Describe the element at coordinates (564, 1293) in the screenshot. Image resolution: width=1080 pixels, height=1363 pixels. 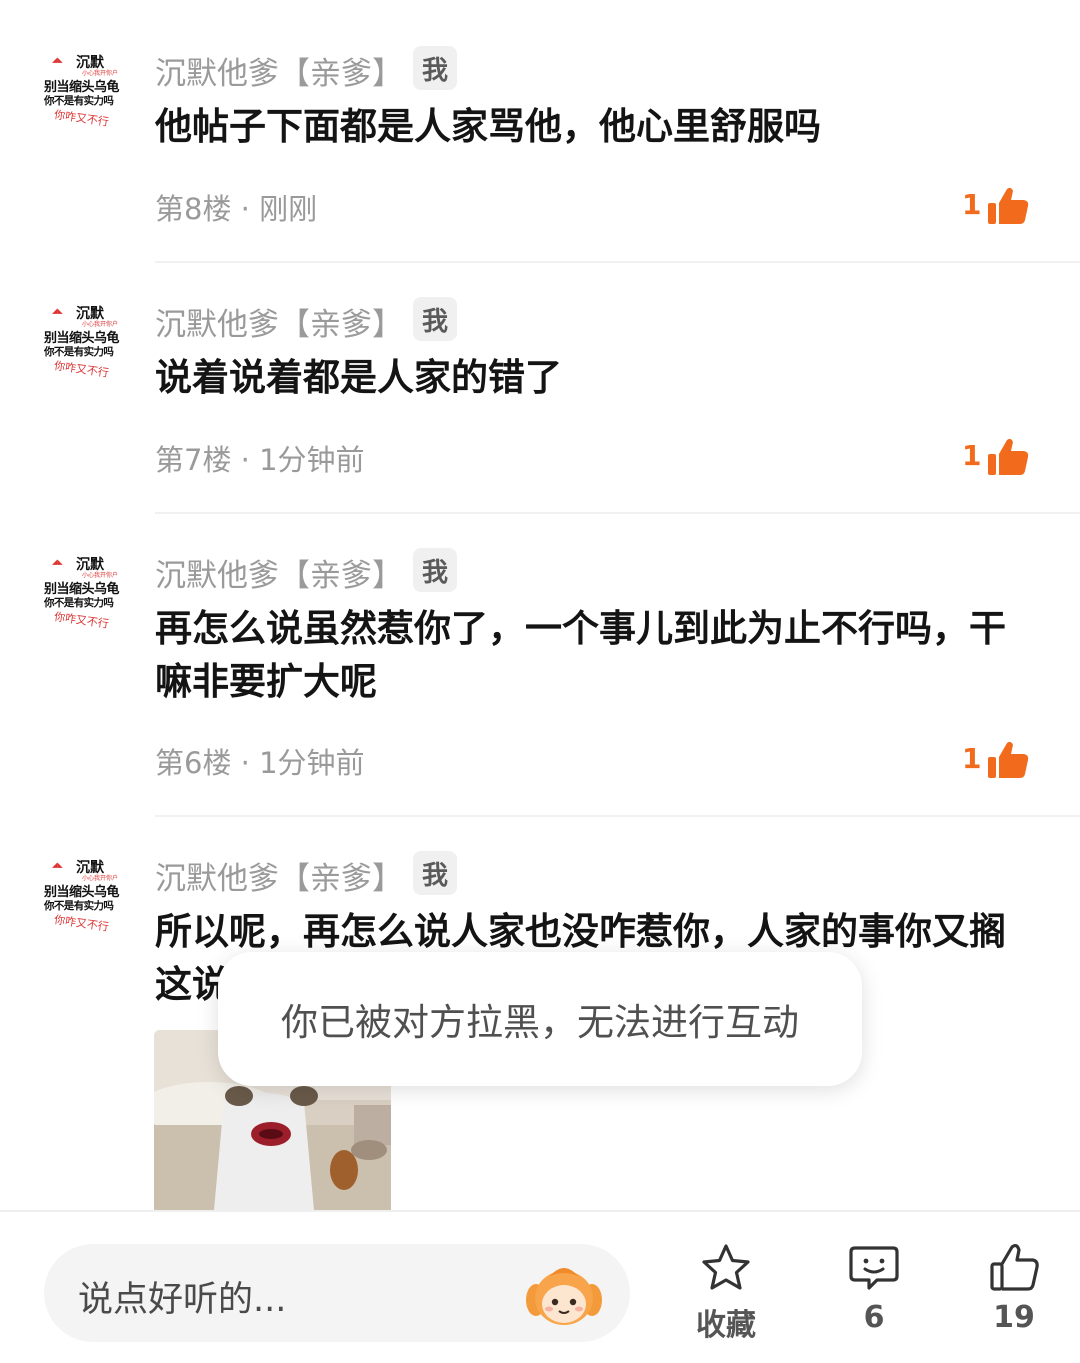
I see `emoji-mascot-icon` at that location.